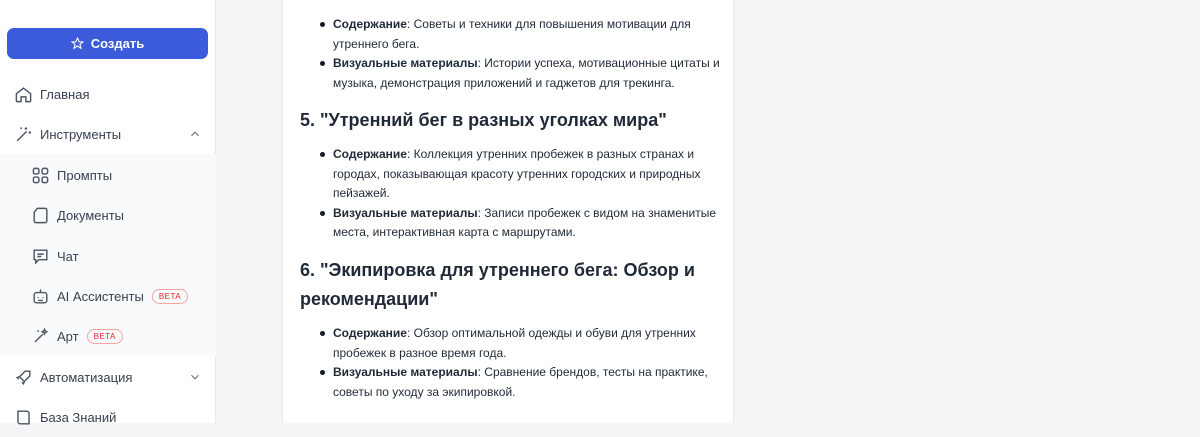  I want to click on robot-icon, so click(40, 296).